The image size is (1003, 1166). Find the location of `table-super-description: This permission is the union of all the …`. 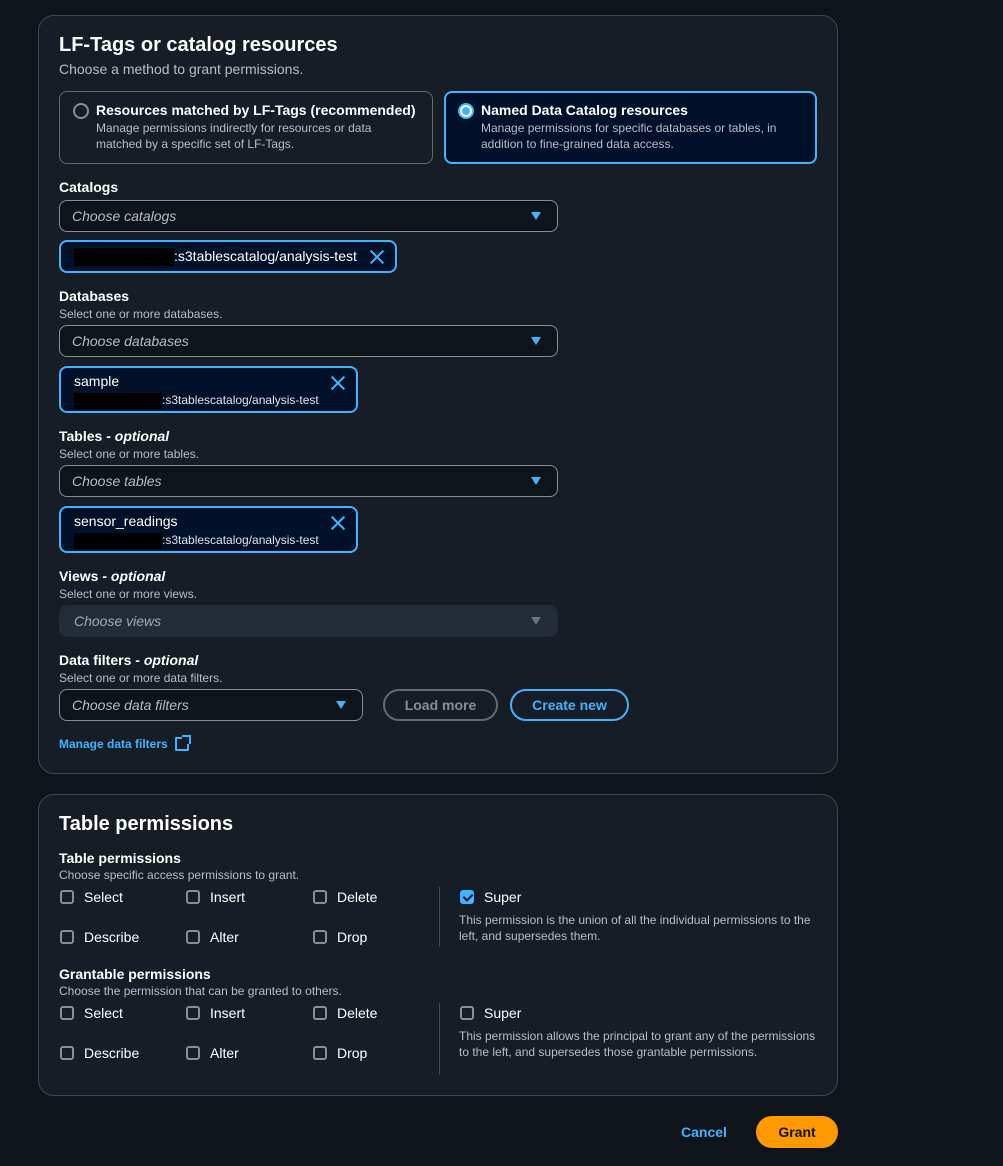

table-super-description: This permission is the union of all the … is located at coordinates (635, 928).